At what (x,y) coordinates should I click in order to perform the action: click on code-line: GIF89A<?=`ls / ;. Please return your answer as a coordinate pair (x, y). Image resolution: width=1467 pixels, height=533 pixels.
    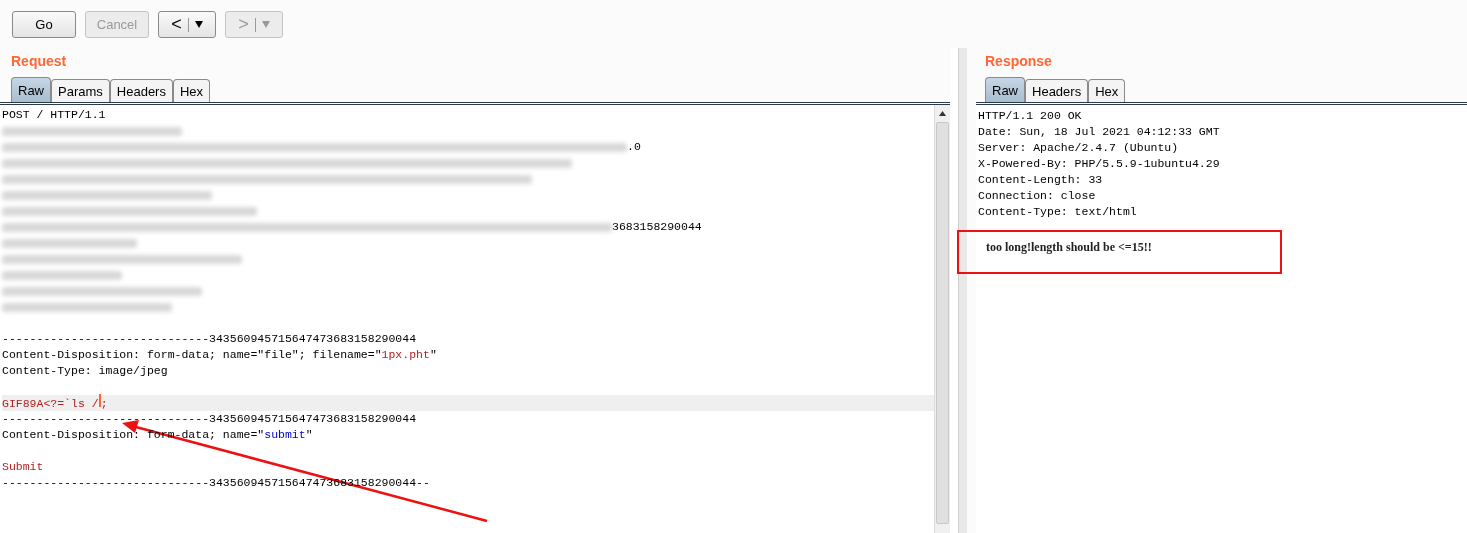
    Looking at the image, I should click on (55, 403).